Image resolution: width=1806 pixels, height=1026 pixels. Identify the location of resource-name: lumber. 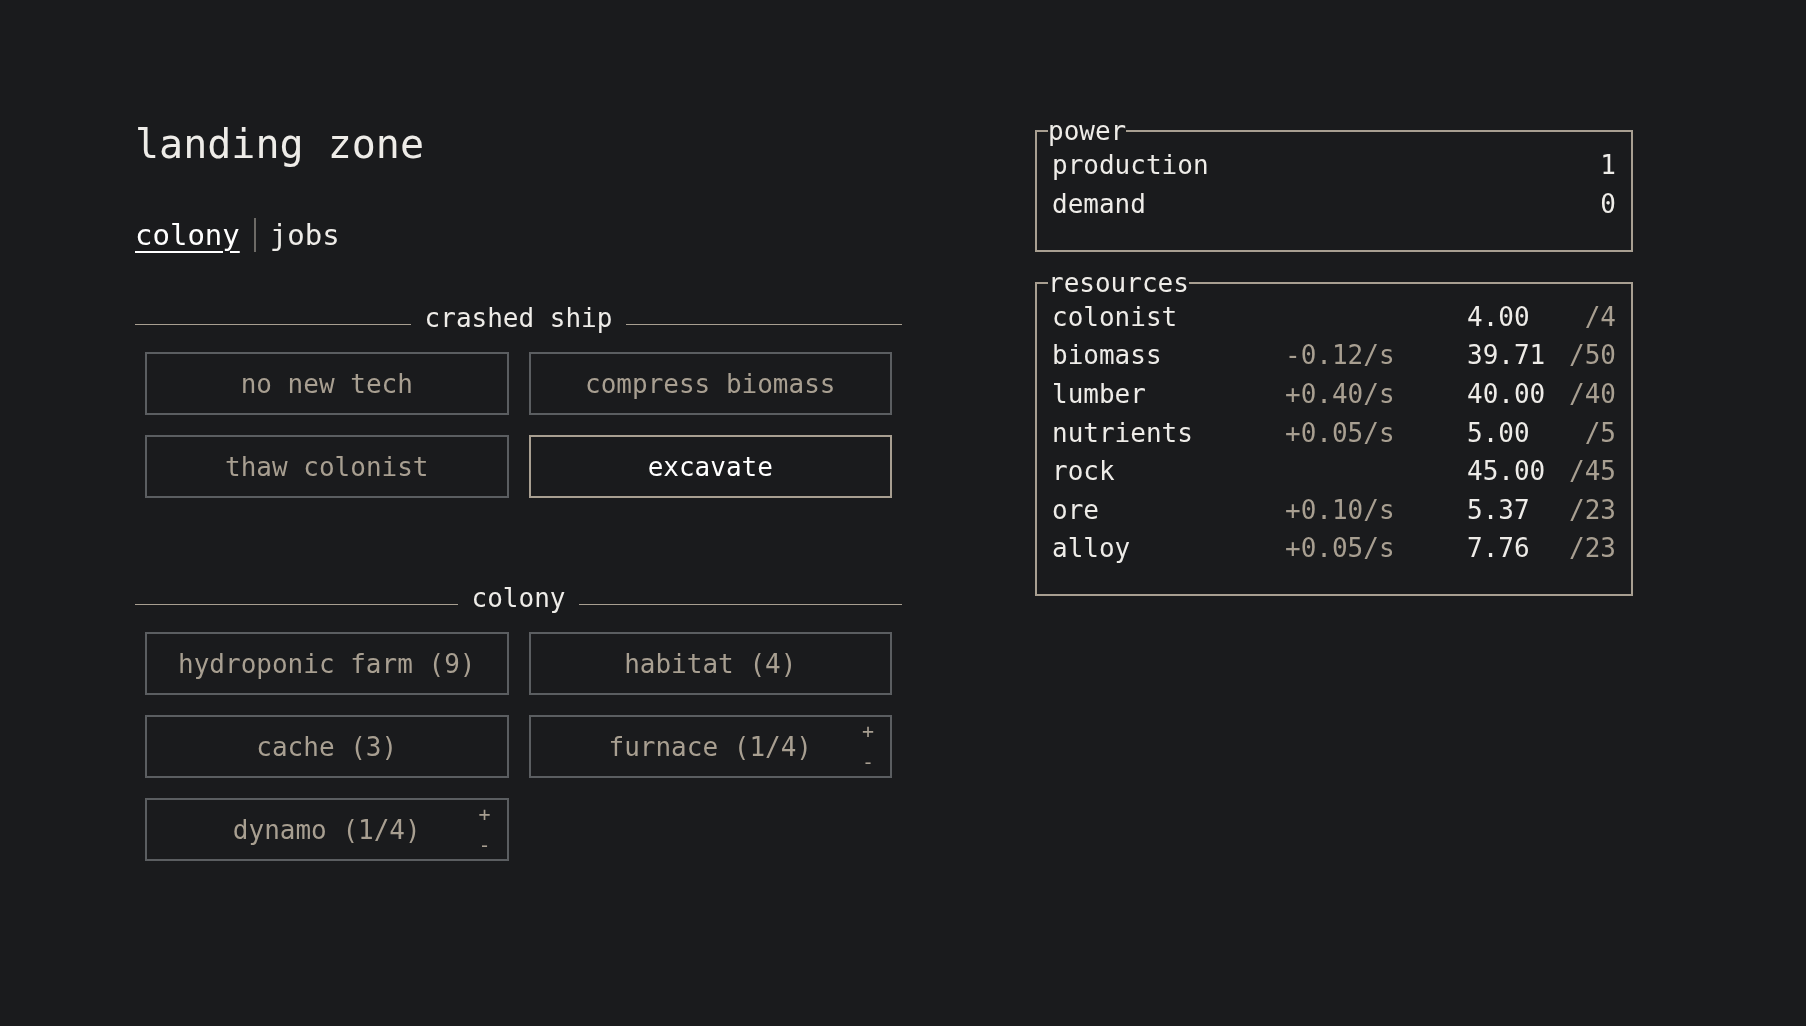
(1099, 394).